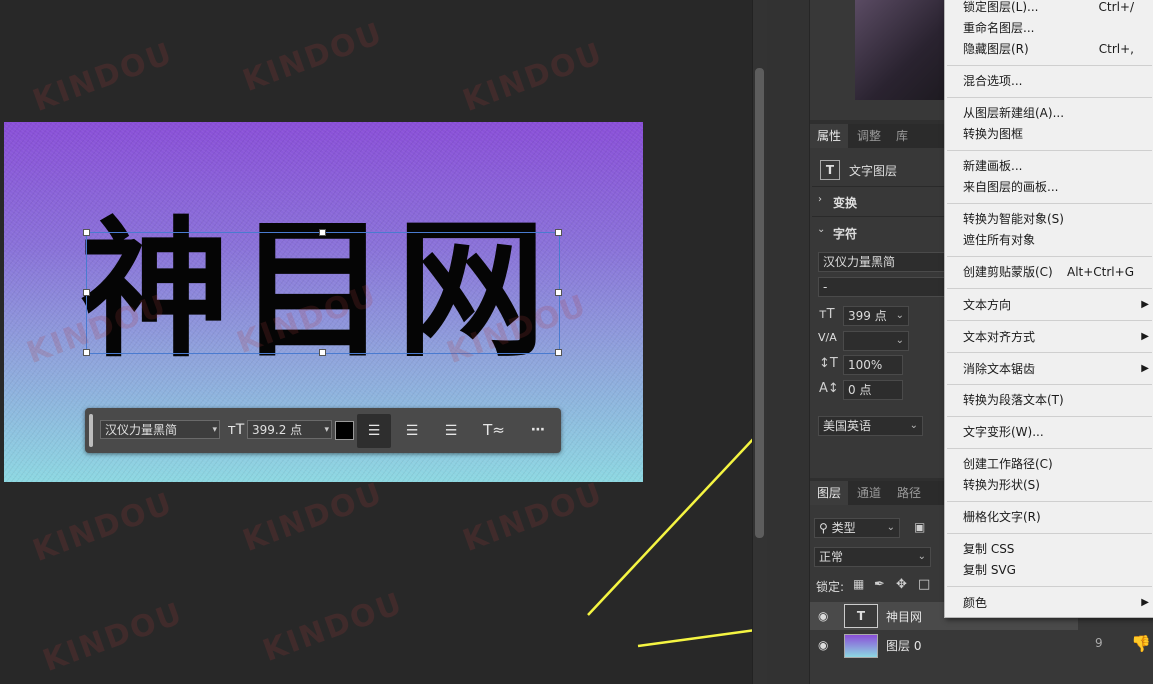 Image resolution: width=1153 pixels, height=684 pixels. Describe the element at coordinates (873, 365) in the screenshot. I see `vertical-scale-field: 100%` at that location.